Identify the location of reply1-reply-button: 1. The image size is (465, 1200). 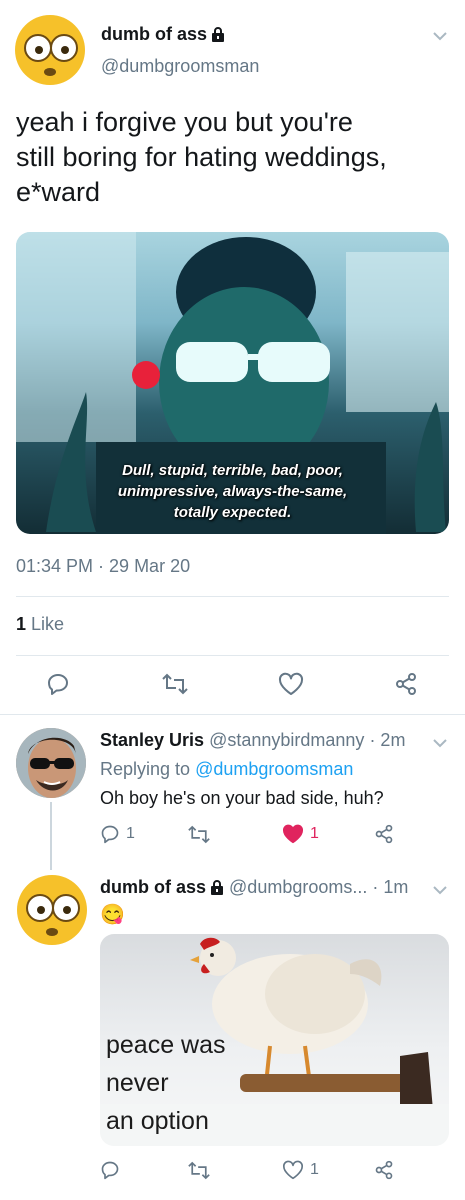
(117, 834).